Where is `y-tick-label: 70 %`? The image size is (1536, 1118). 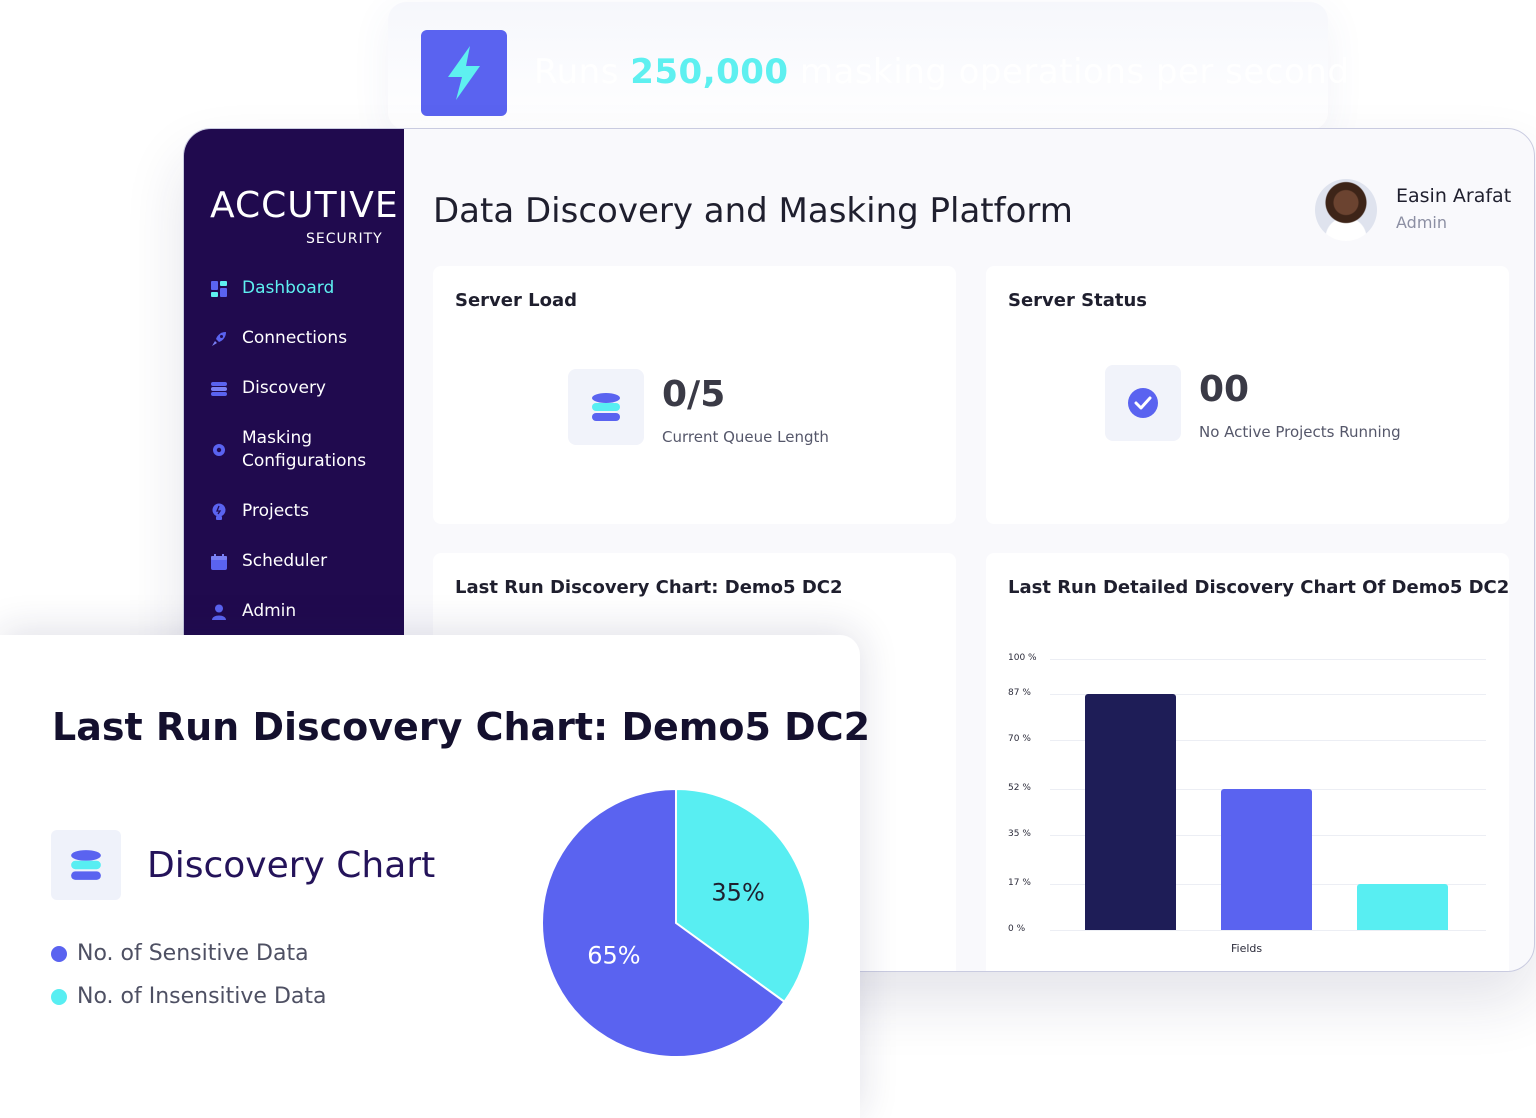
y-tick-label: 70 % is located at coordinates (1019, 739).